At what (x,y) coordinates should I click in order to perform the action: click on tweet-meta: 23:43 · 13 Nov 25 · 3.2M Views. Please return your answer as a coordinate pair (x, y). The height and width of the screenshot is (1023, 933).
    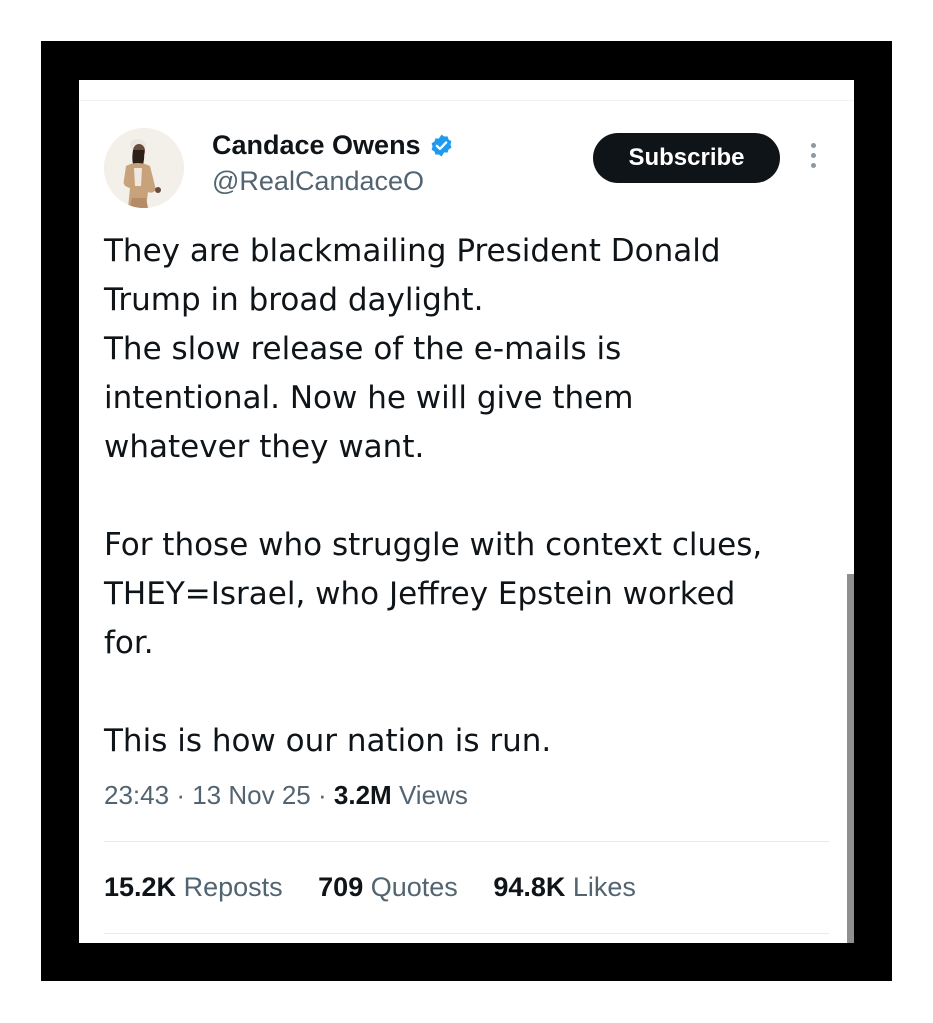
    Looking at the image, I should click on (286, 795).